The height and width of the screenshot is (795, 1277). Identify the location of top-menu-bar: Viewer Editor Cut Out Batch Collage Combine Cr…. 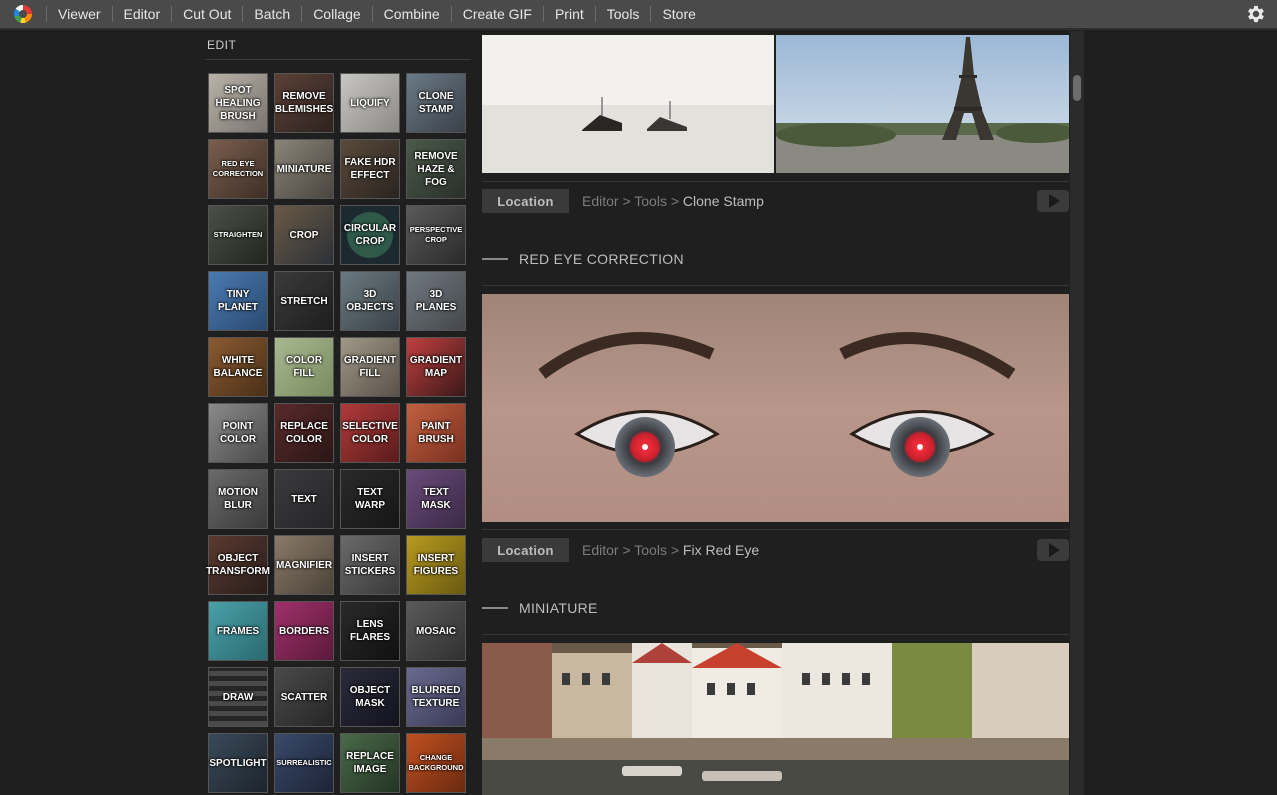
(638, 15).